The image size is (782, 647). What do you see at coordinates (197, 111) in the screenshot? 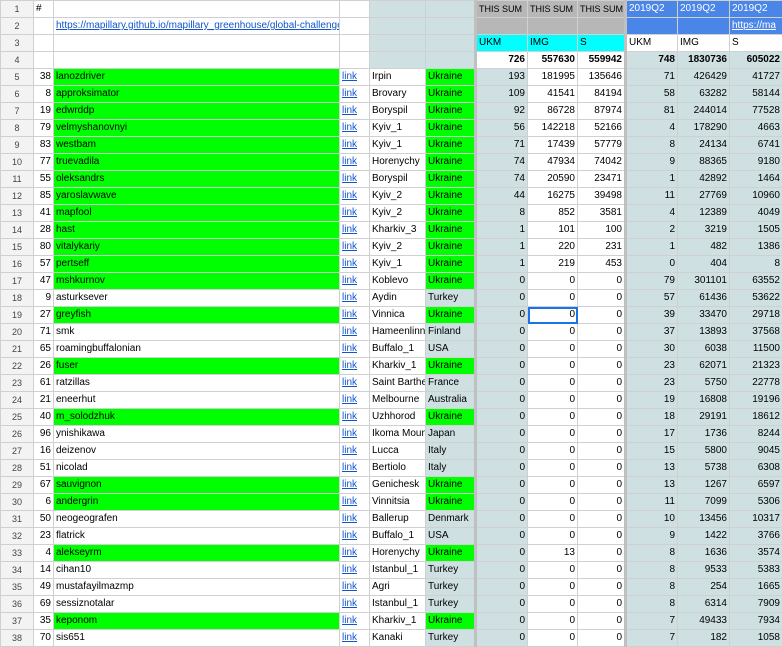
I see `username-cell: edwrddp` at bounding box center [197, 111].